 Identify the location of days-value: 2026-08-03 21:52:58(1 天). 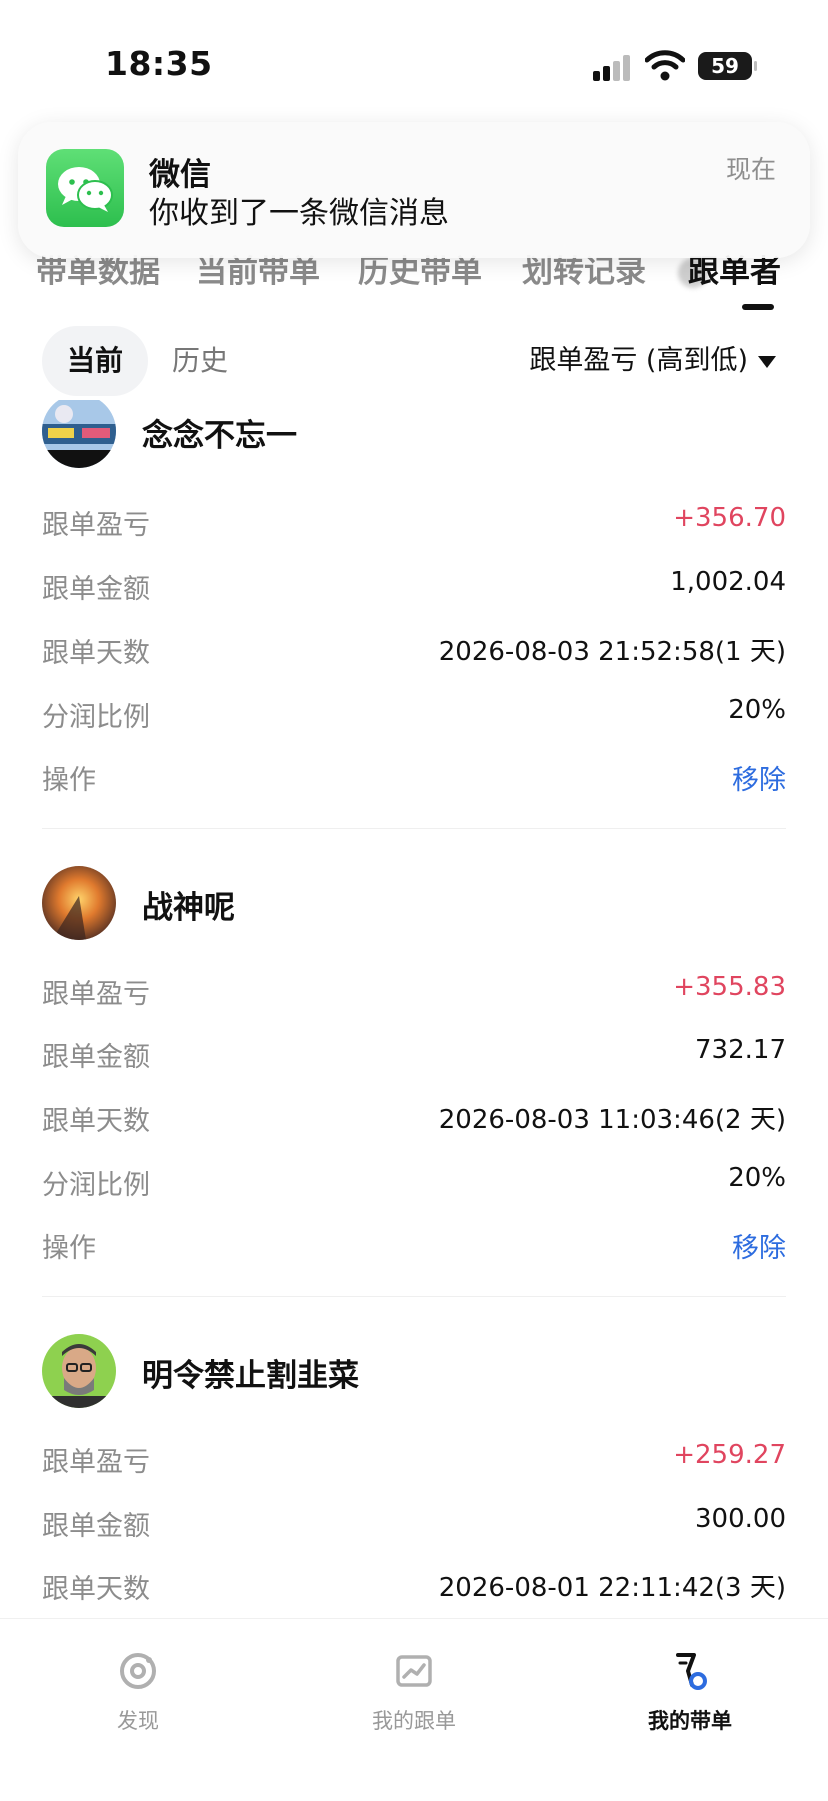
(612, 652).